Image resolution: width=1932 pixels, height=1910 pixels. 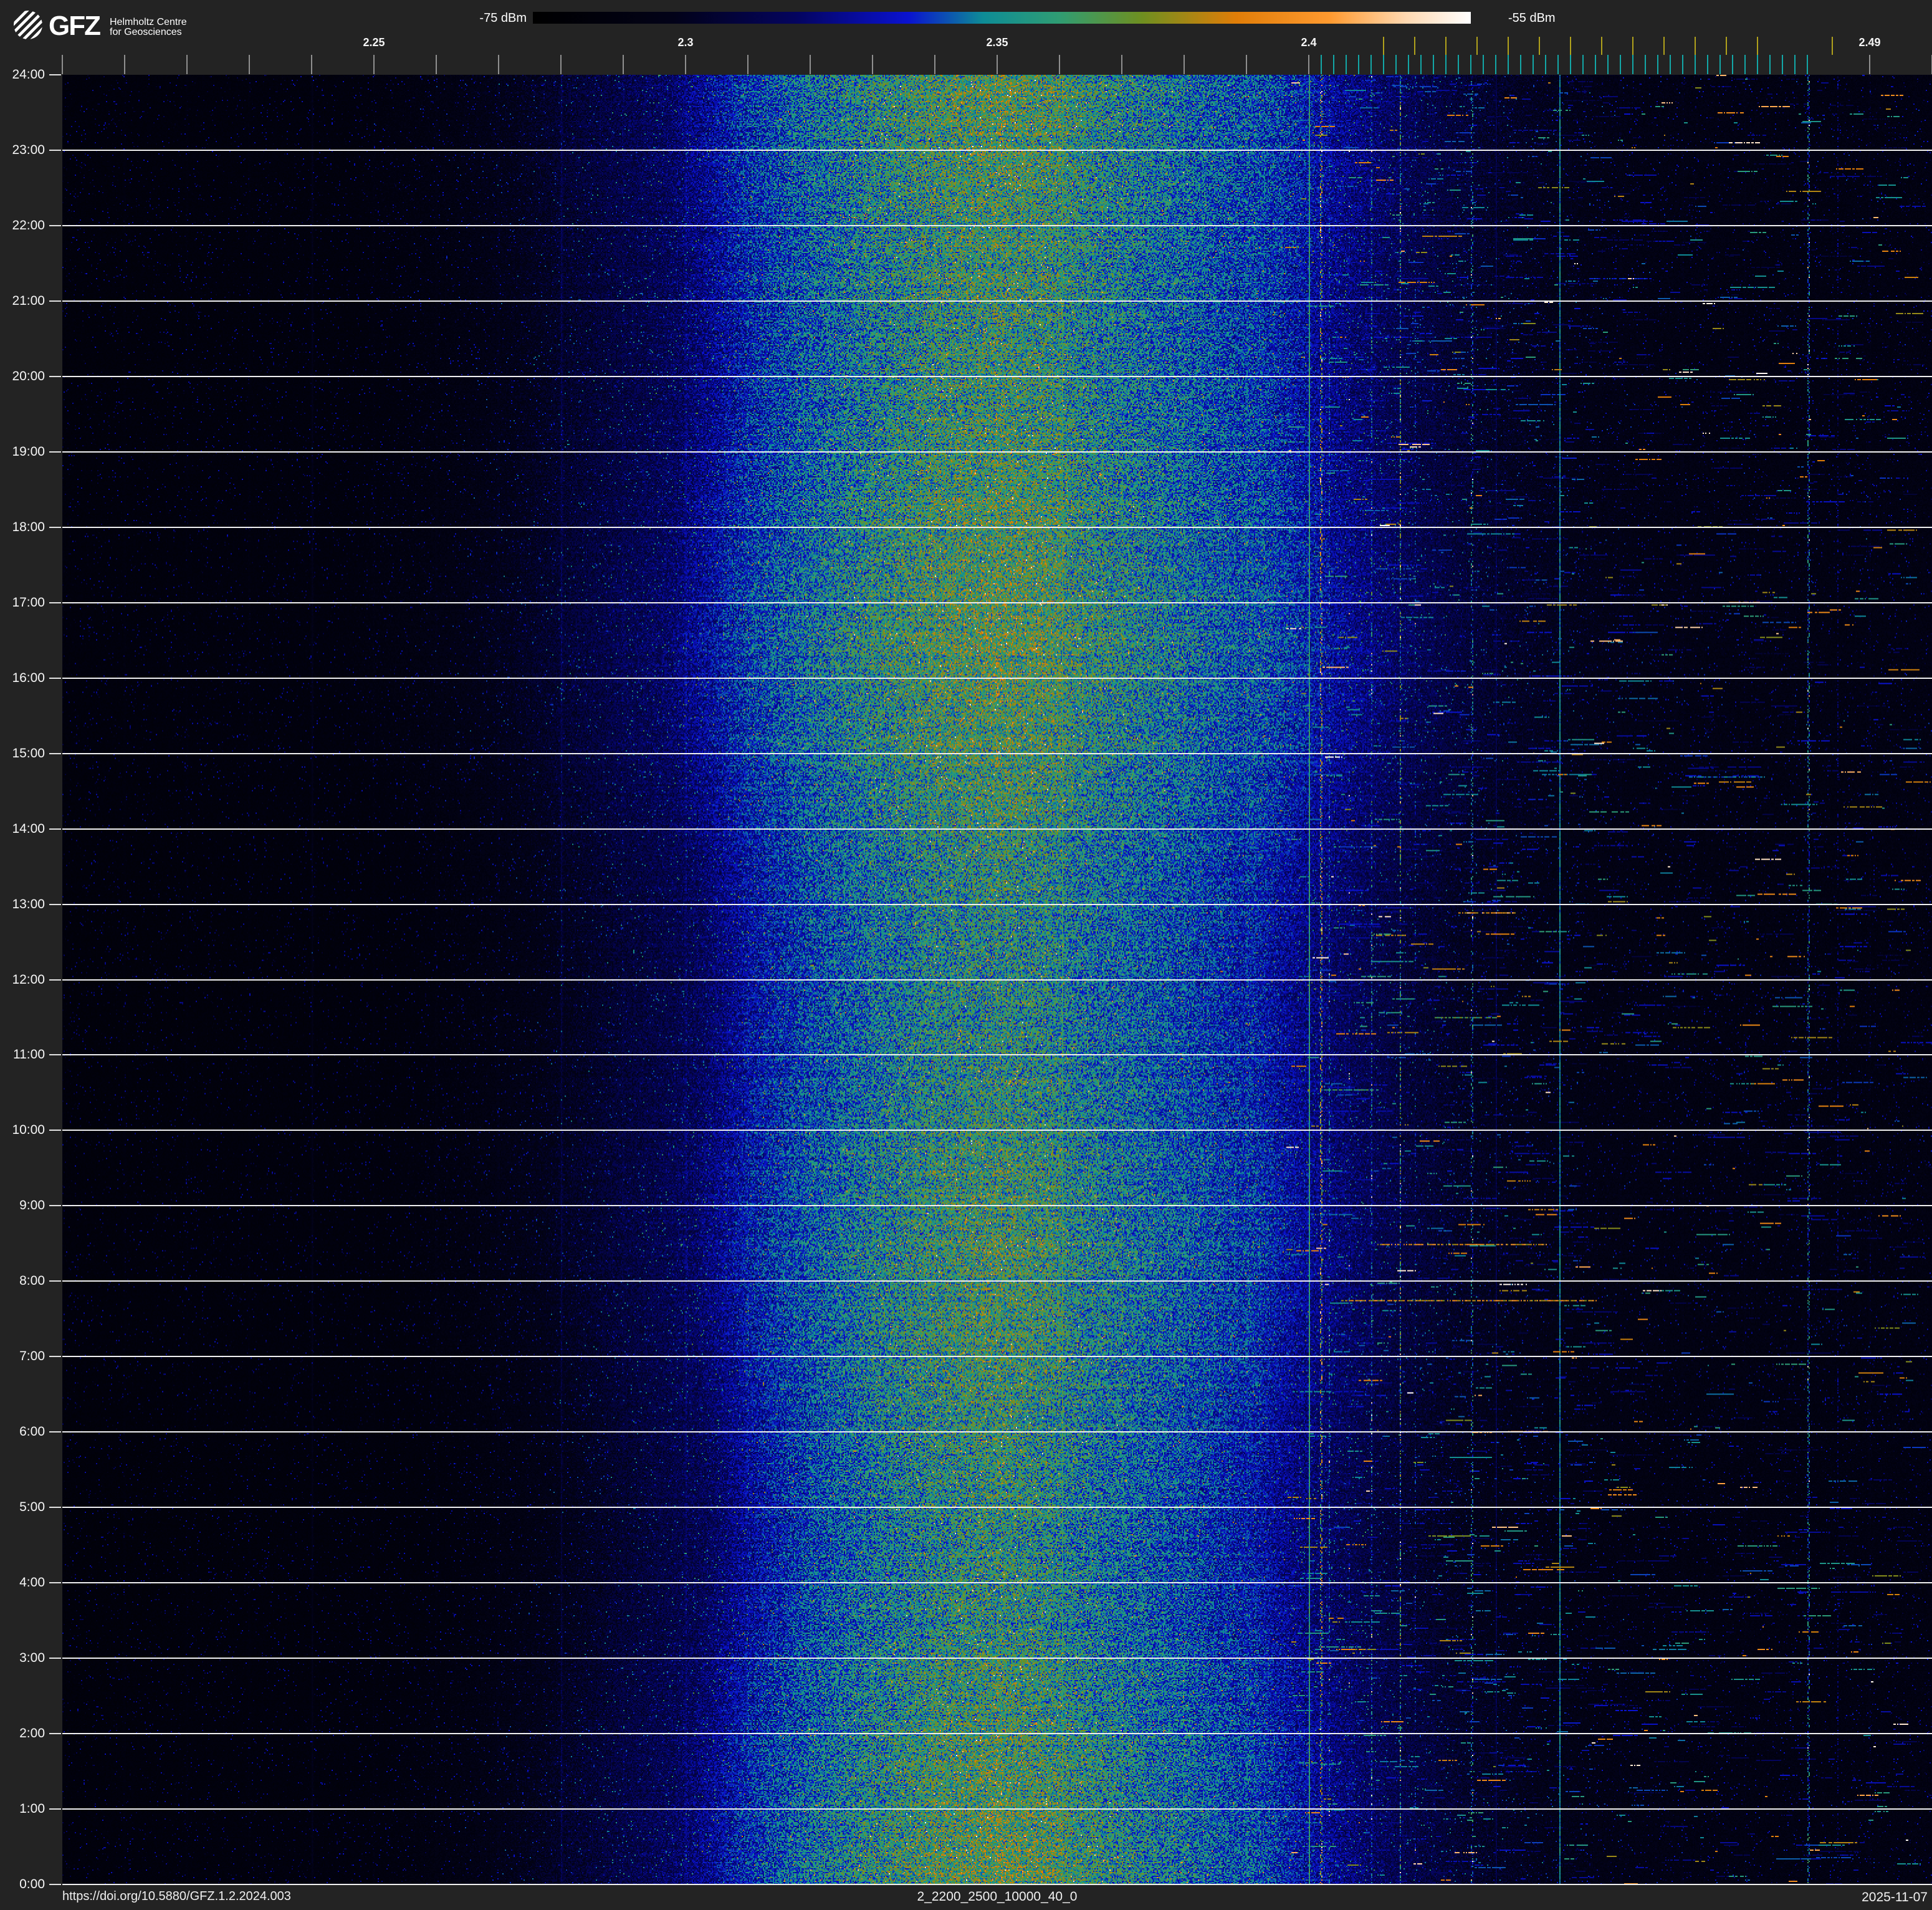 What do you see at coordinates (176, 1896) in the screenshot?
I see `doi-url-label: https://doi.org/10.5880/GFZ.1.2.2024.003` at bounding box center [176, 1896].